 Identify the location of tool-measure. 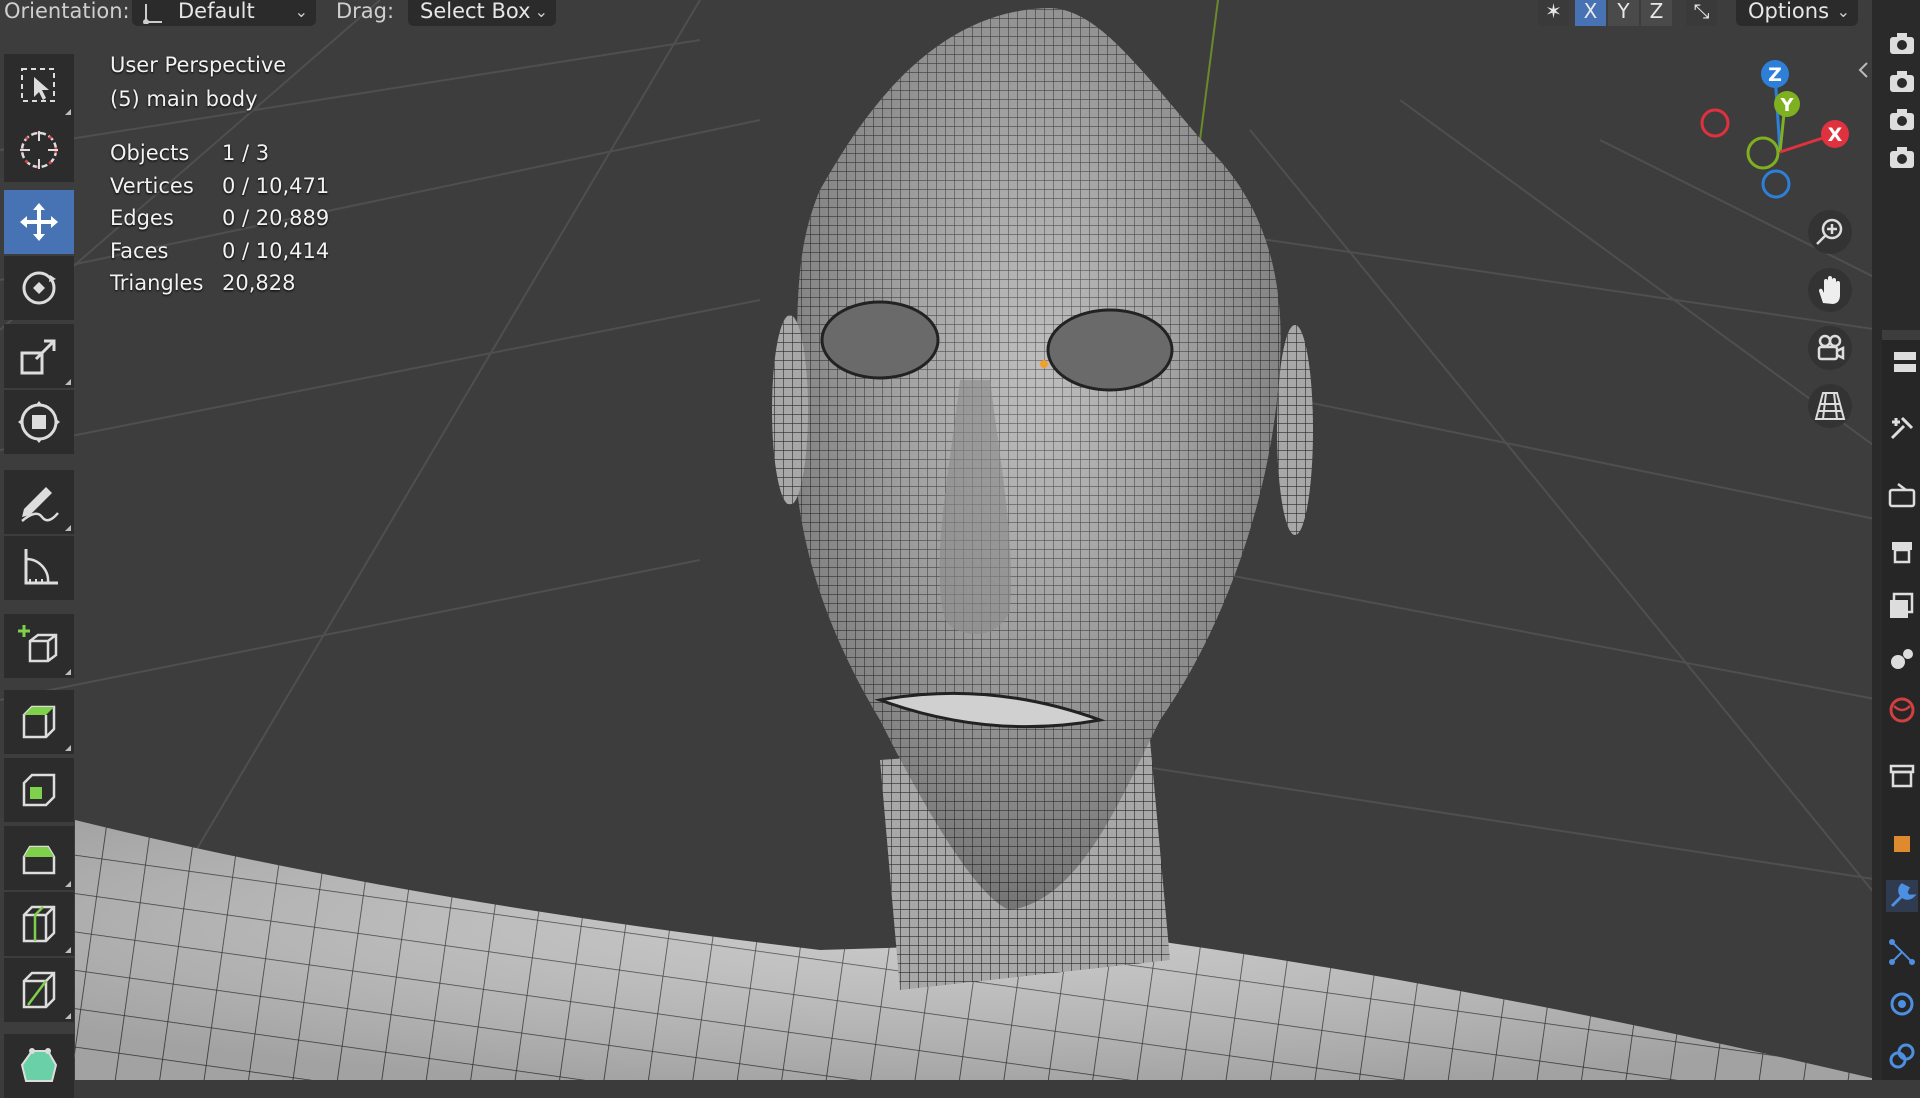
(39, 568).